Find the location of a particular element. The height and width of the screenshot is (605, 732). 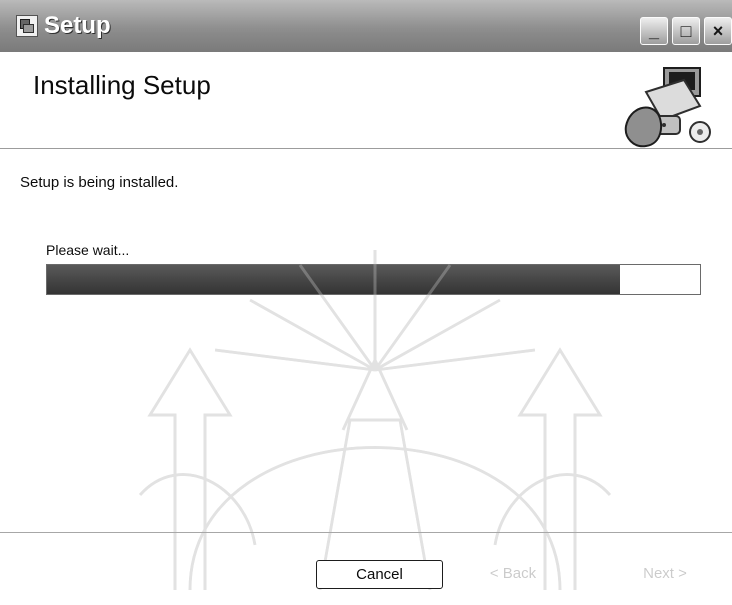

title-bar: Setup _ □ × is located at coordinates (366, 26).